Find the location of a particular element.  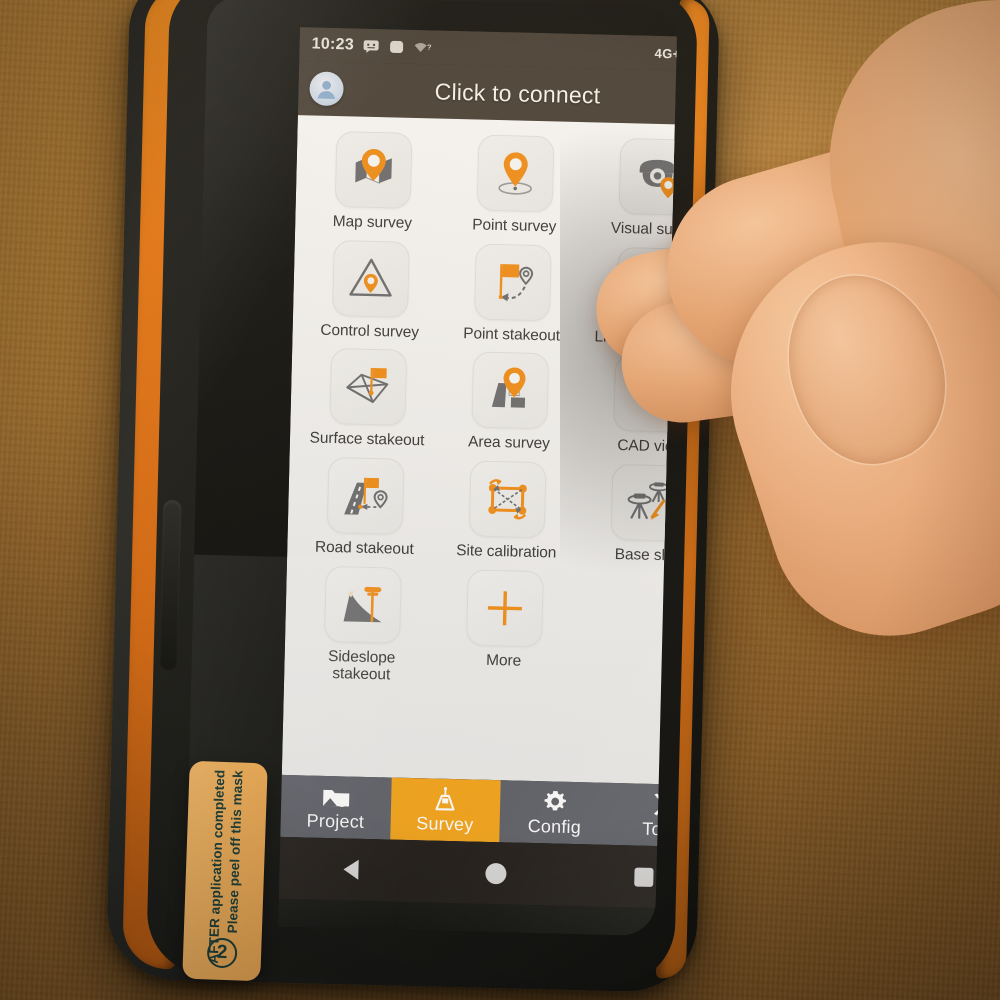

tile-map-survey: Map survey is located at coordinates (373, 179).